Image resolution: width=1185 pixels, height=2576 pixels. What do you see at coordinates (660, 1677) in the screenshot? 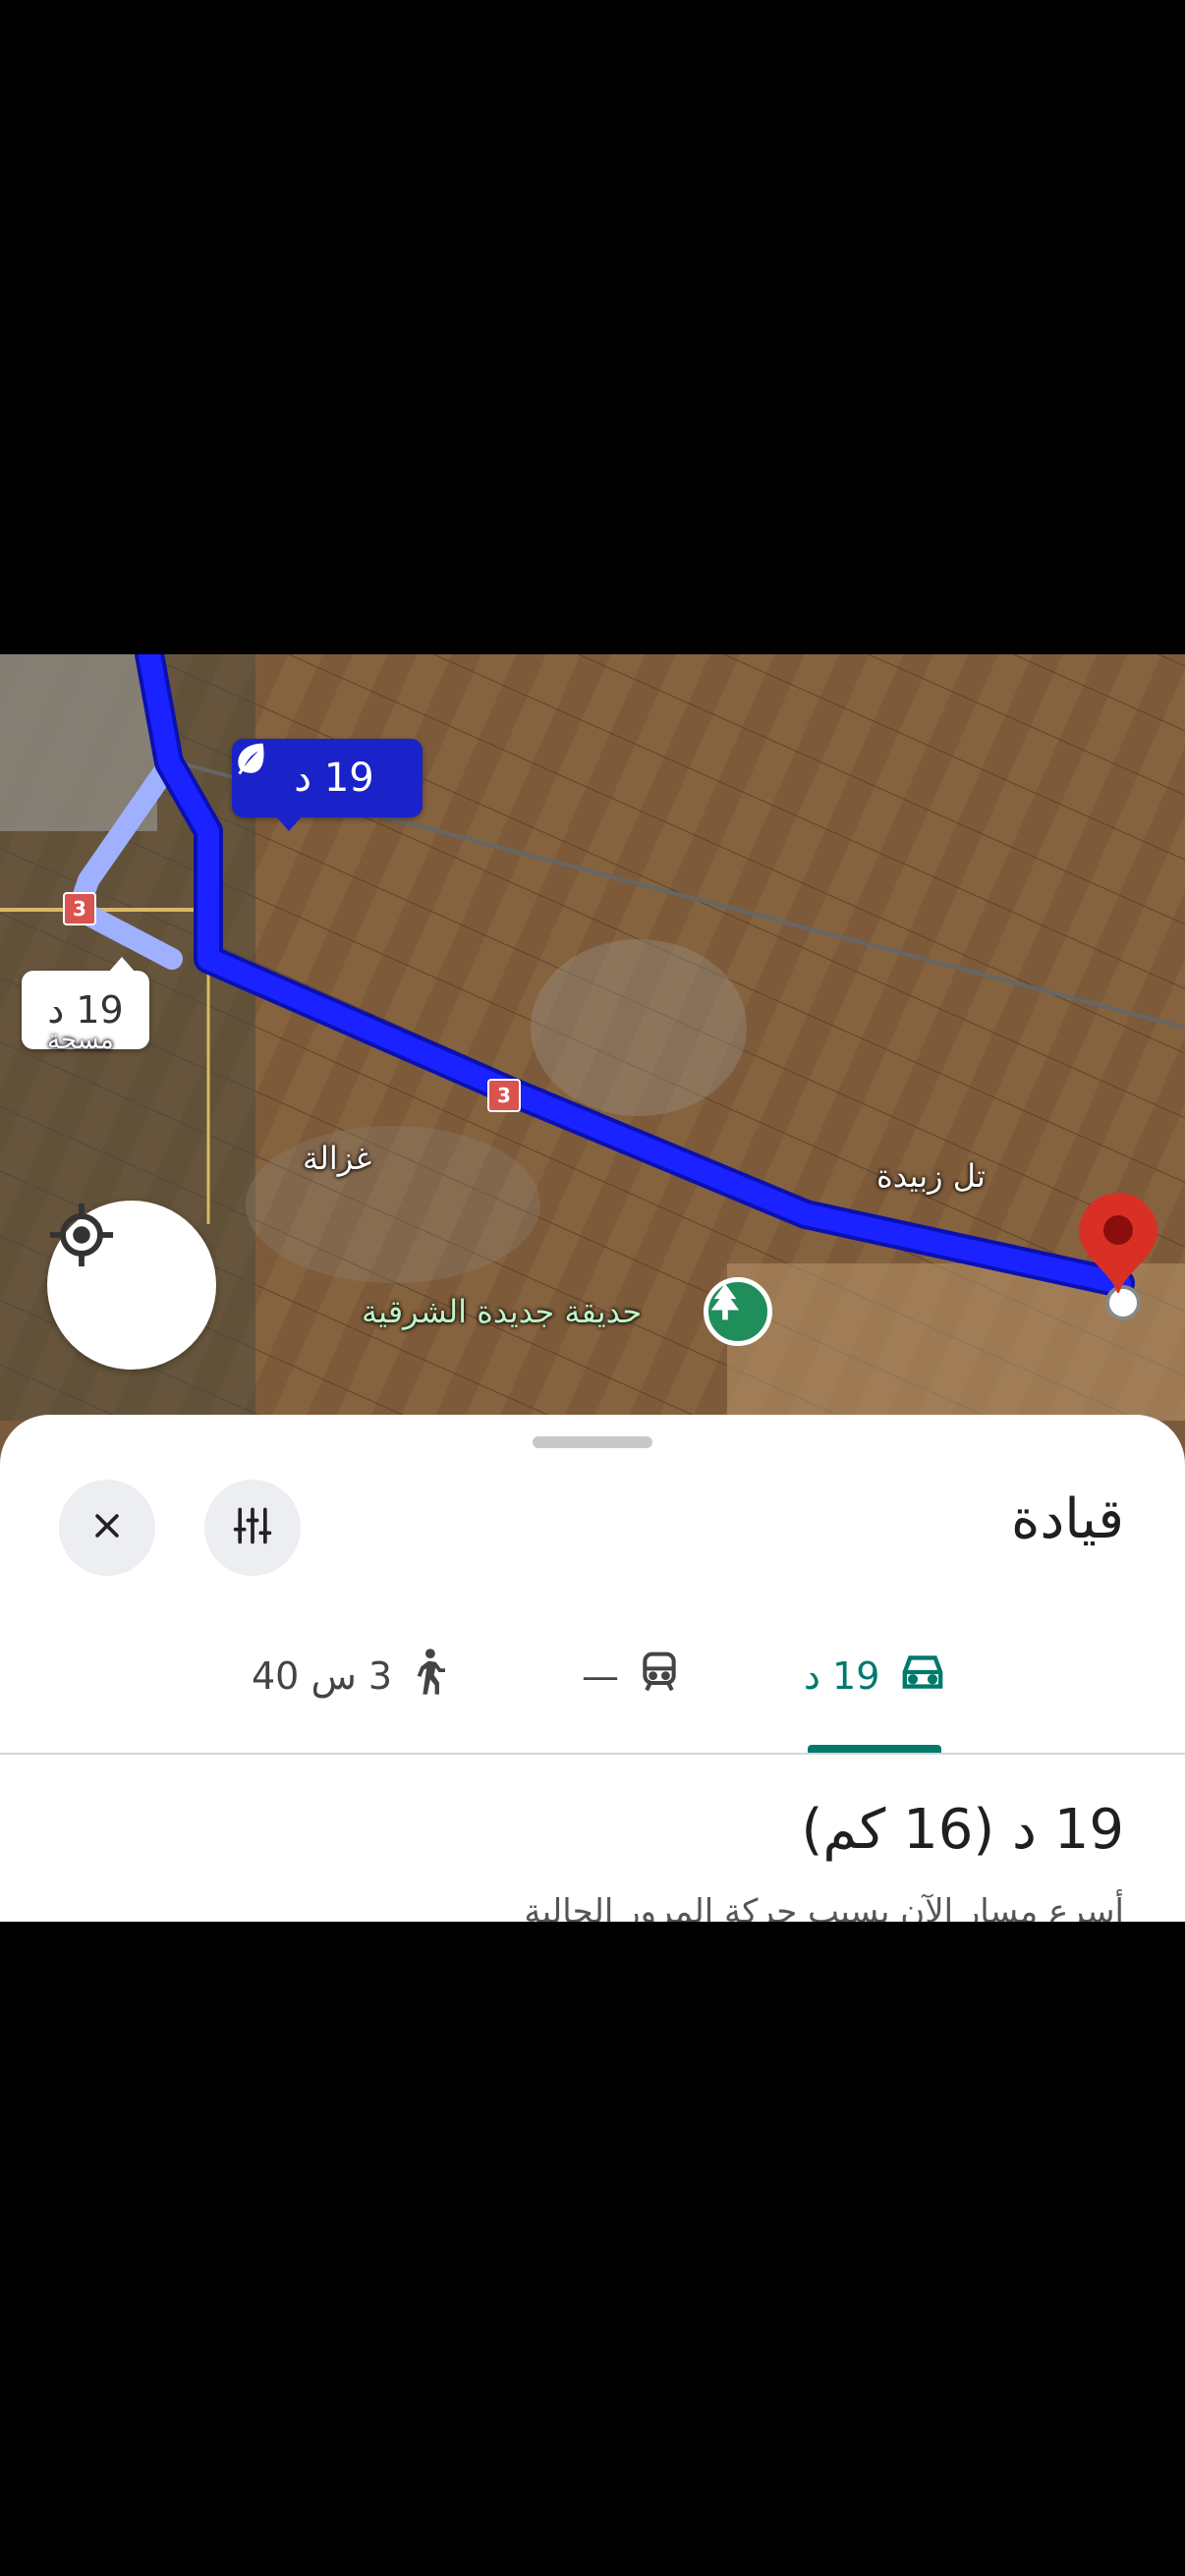
I see `train-icon` at bounding box center [660, 1677].